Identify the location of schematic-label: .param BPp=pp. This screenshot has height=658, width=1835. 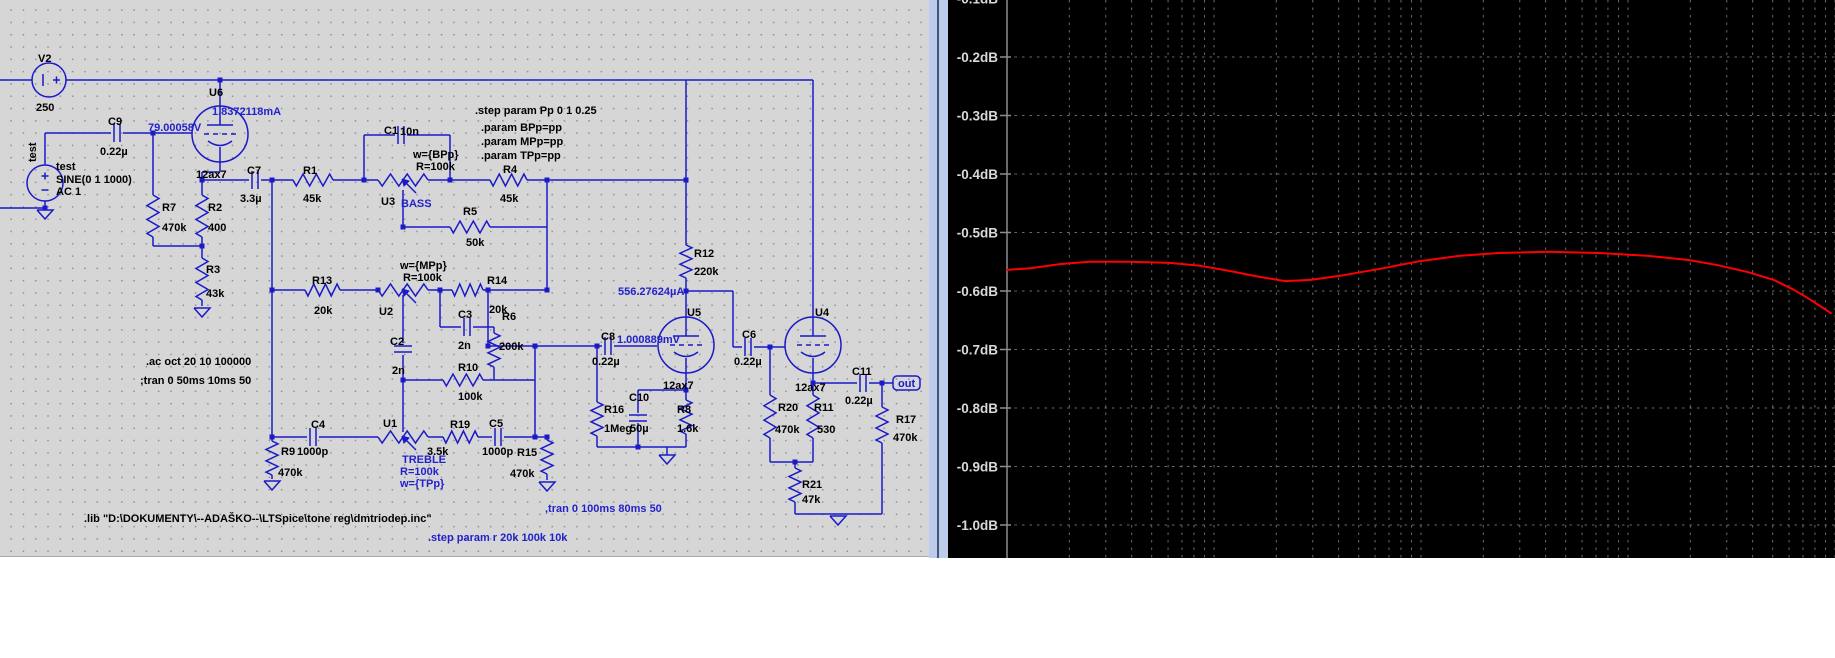
(521, 128).